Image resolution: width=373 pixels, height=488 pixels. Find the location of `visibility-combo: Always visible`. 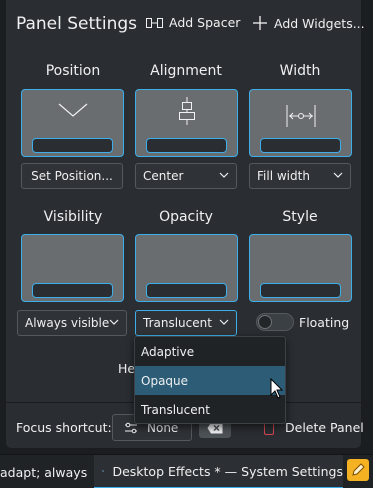

visibility-combo: Always visible is located at coordinates (72, 323).